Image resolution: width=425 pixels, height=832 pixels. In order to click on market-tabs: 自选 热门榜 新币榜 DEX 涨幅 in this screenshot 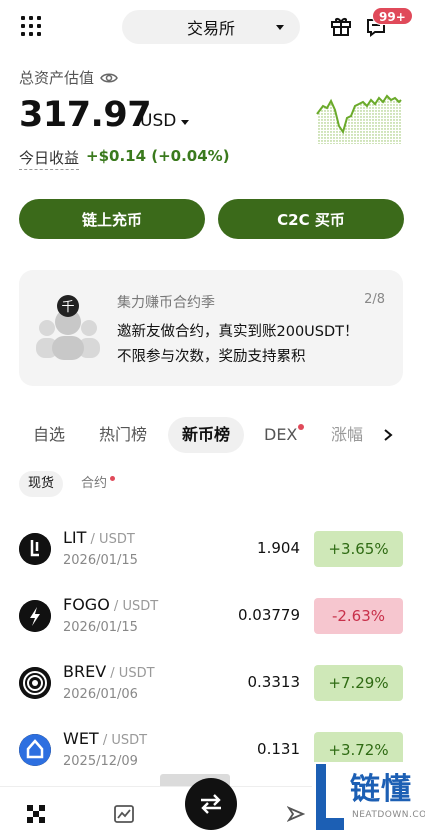, I will do `click(222, 435)`.